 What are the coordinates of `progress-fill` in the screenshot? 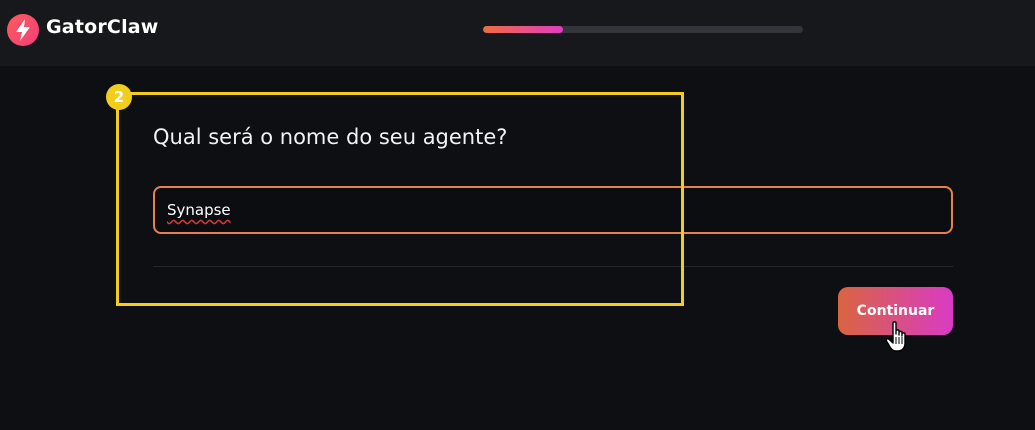 It's located at (523, 29).